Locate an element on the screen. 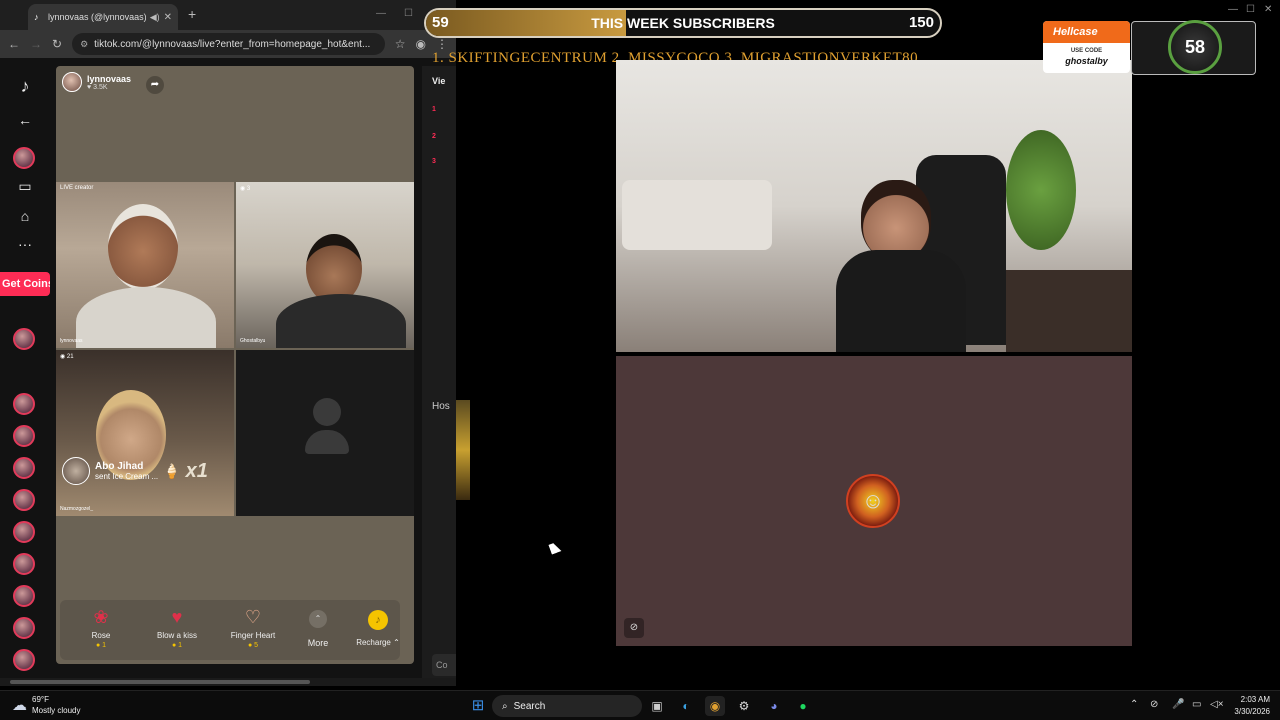  subscriber-goal-title: THIS WEEK SUBSCRIBERS is located at coordinates (683, 23).